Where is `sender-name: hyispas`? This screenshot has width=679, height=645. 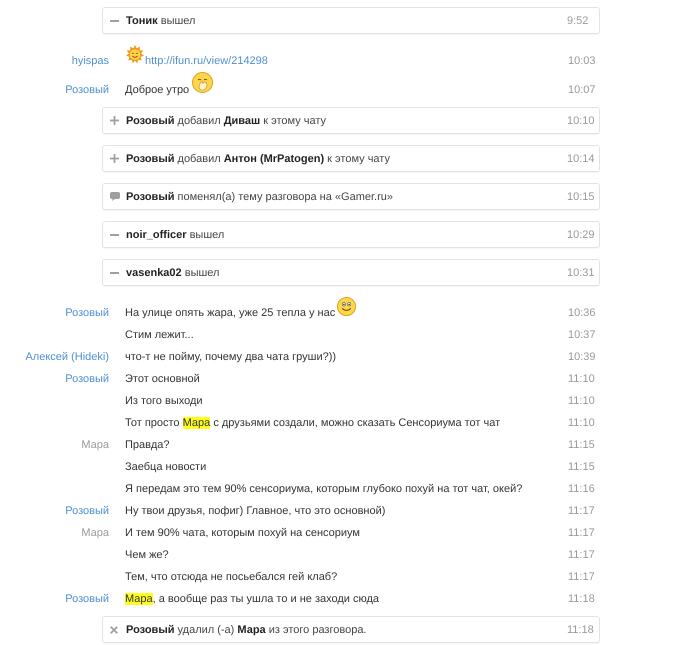 sender-name: hyispas is located at coordinates (90, 61).